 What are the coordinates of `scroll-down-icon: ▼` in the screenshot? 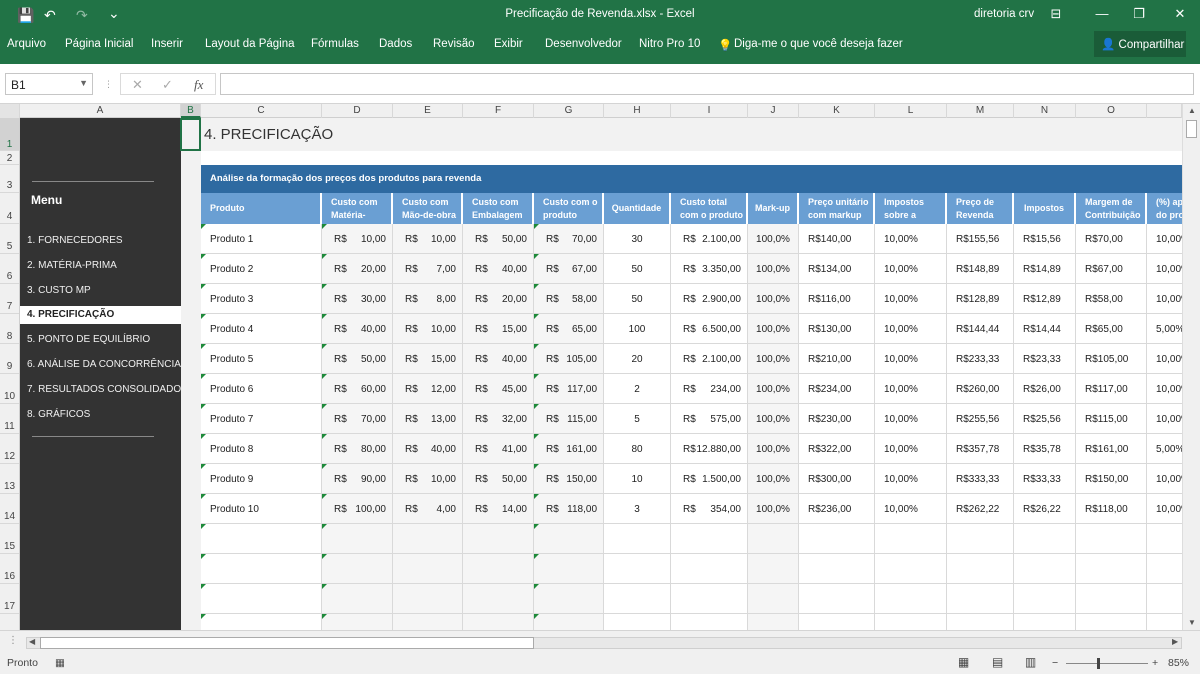 It's located at (1192, 622).